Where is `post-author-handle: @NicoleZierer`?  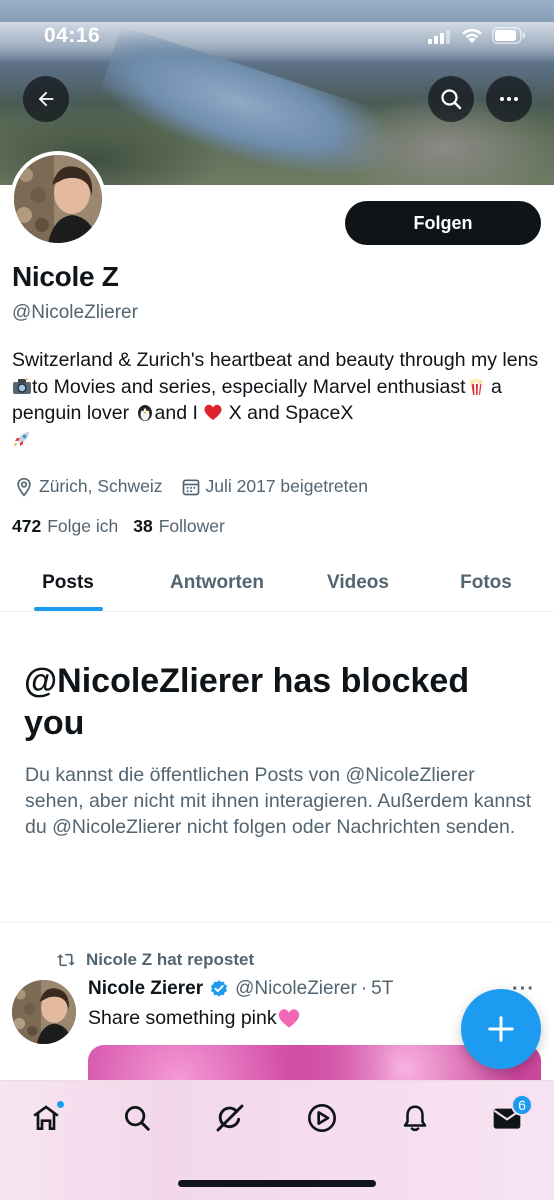 post-author-handle: @NicoleZierer is located at coordinates (296, 988).